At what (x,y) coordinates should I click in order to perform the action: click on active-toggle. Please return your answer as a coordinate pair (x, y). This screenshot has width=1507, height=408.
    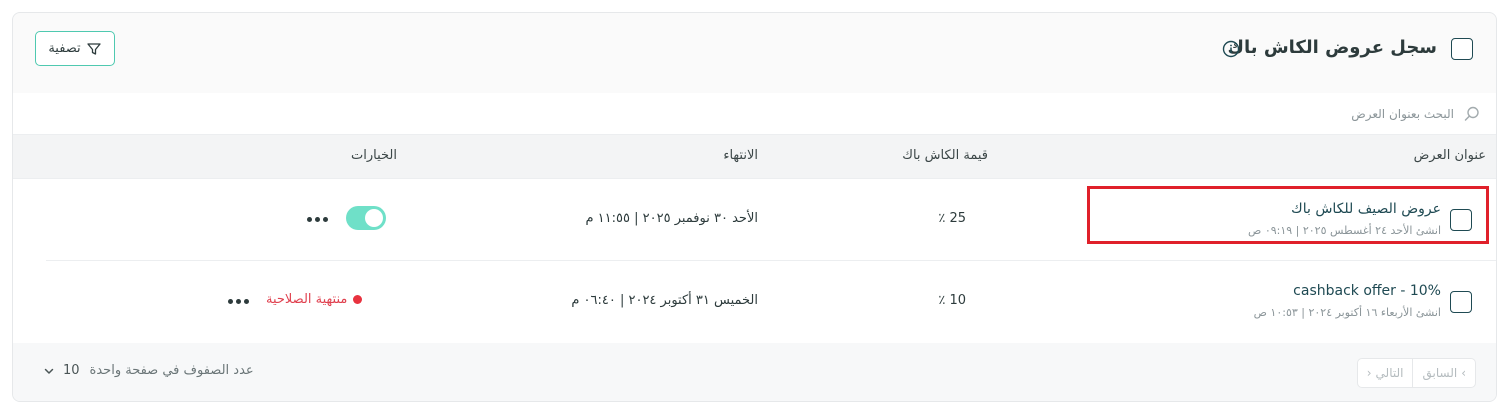
    Looking at the image, I should click on (366, 218).